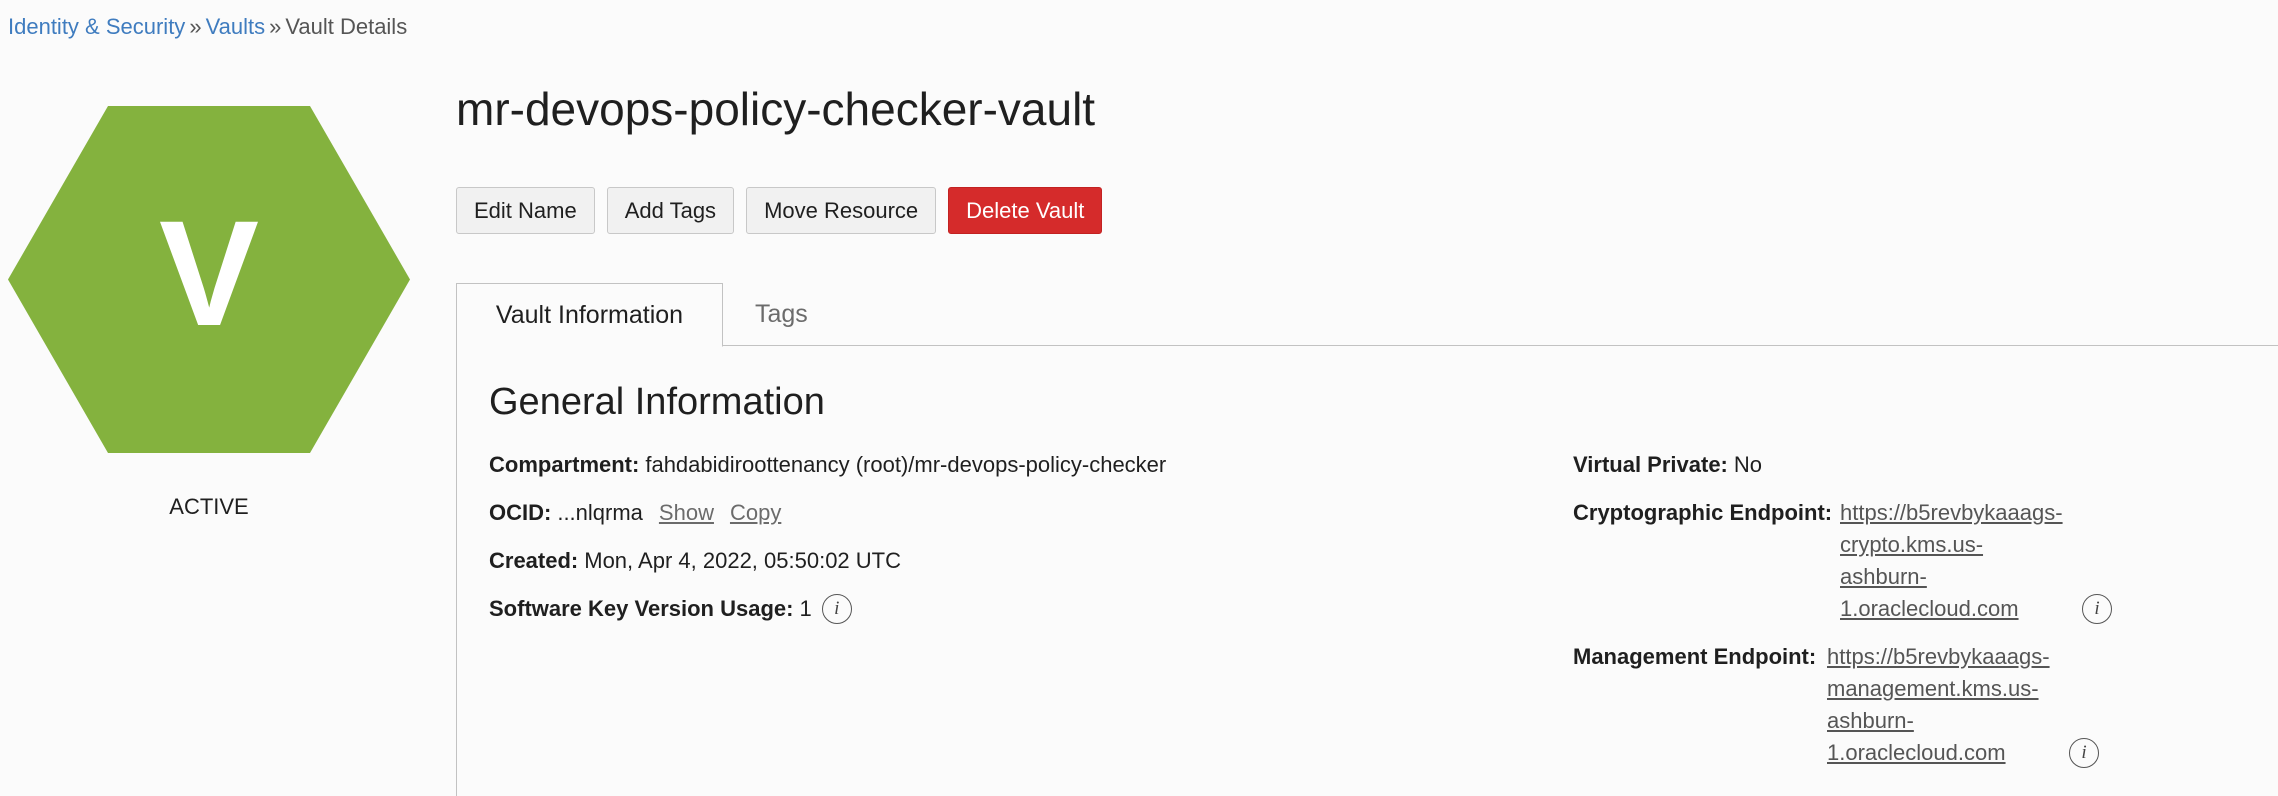 Image resolution: width=2278 pixels, height=796 pixels. I want to click on ocid-show-link: Show, so click(686, 513).